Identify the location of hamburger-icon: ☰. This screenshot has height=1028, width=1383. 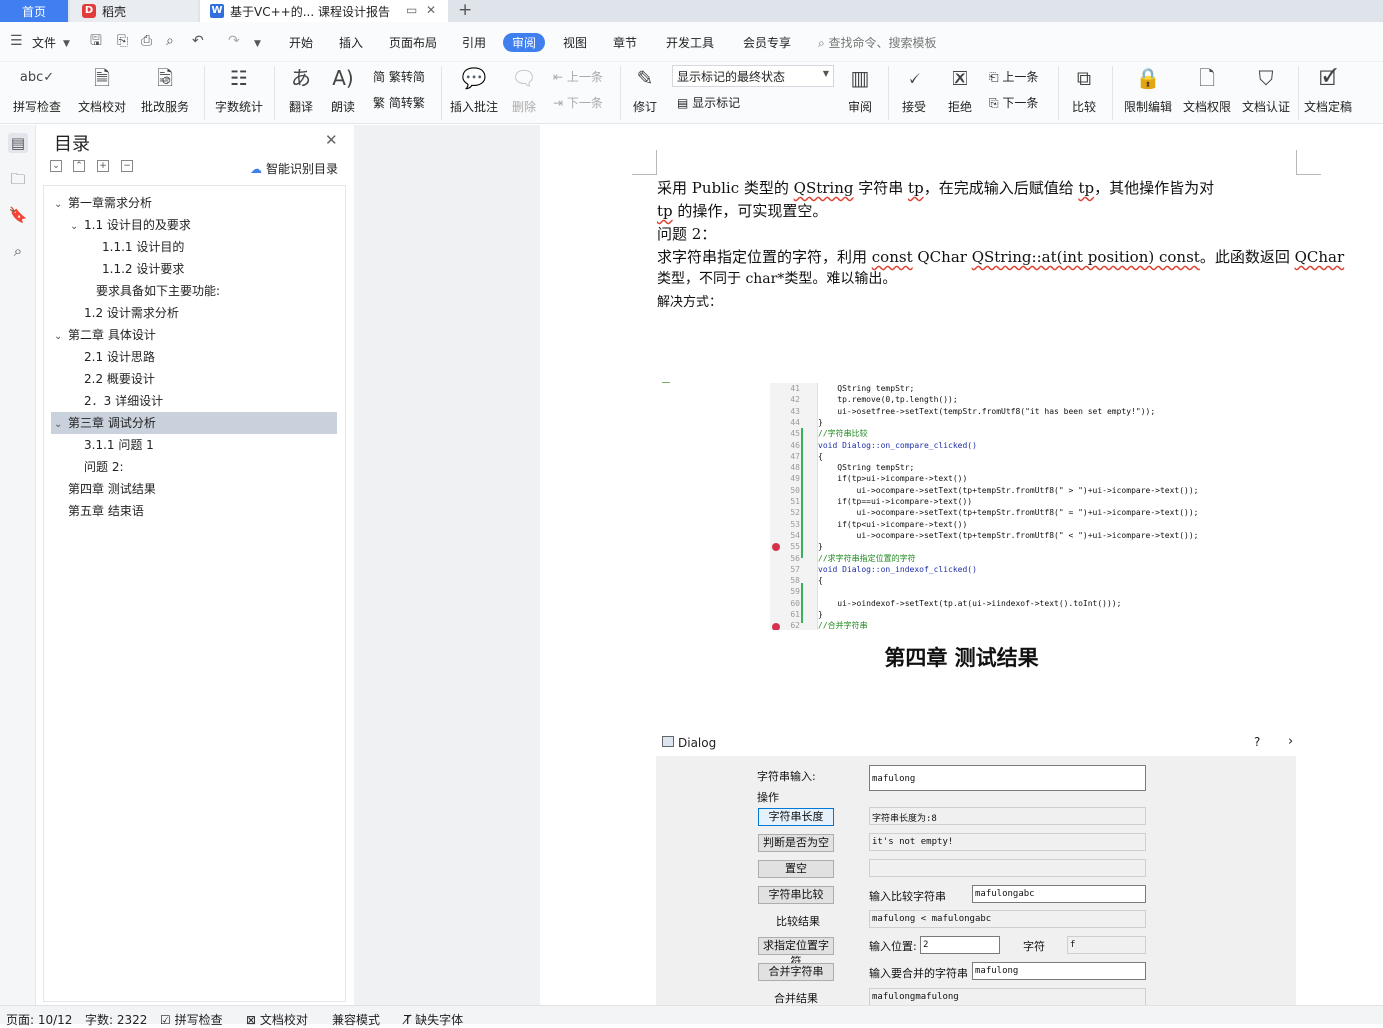
(16, 41).